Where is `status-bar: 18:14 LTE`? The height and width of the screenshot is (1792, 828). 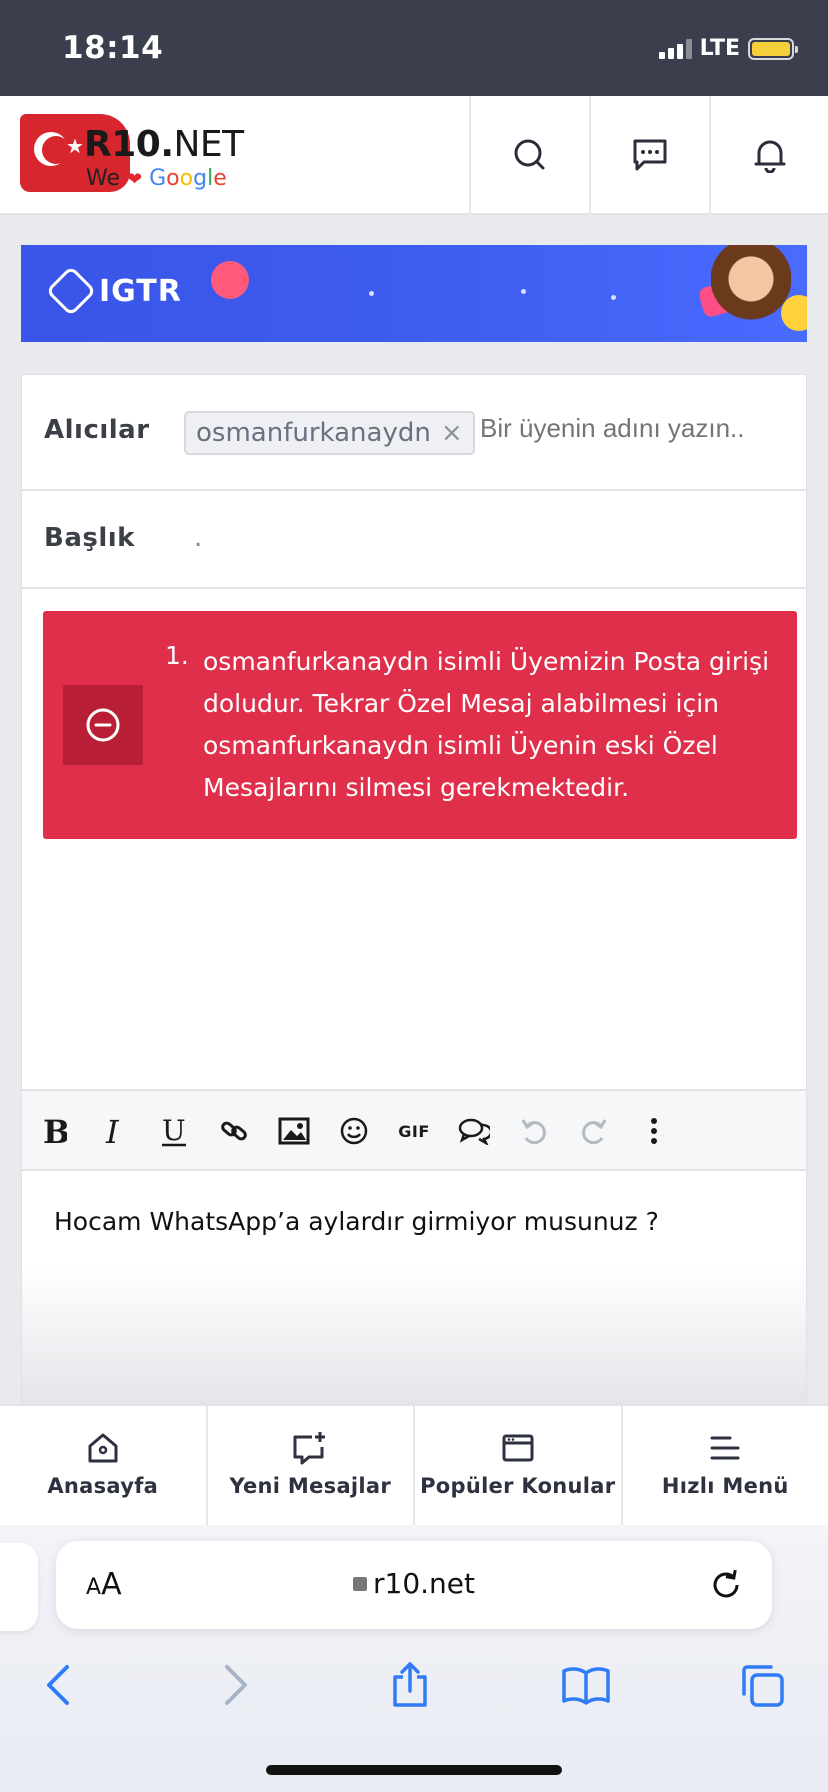 status-bar: 18:14 LTE is located at coordinates (414, 48).